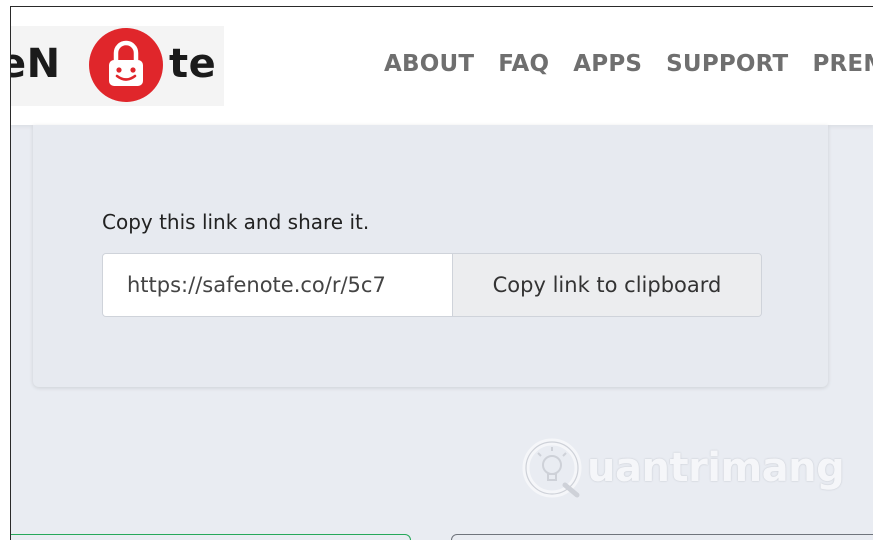 The image size is (873, 540). I want to click on logo-text-right: te, so click(193, 64).